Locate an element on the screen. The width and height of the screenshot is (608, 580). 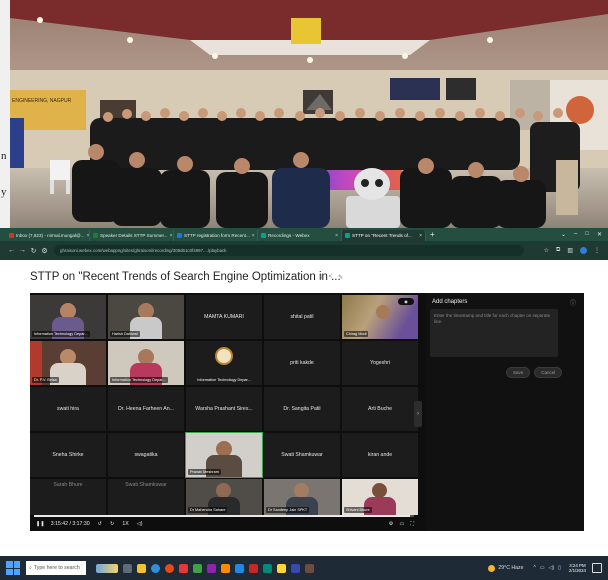
participant-tile: Arti Buche is located at coordinates (380, 409).